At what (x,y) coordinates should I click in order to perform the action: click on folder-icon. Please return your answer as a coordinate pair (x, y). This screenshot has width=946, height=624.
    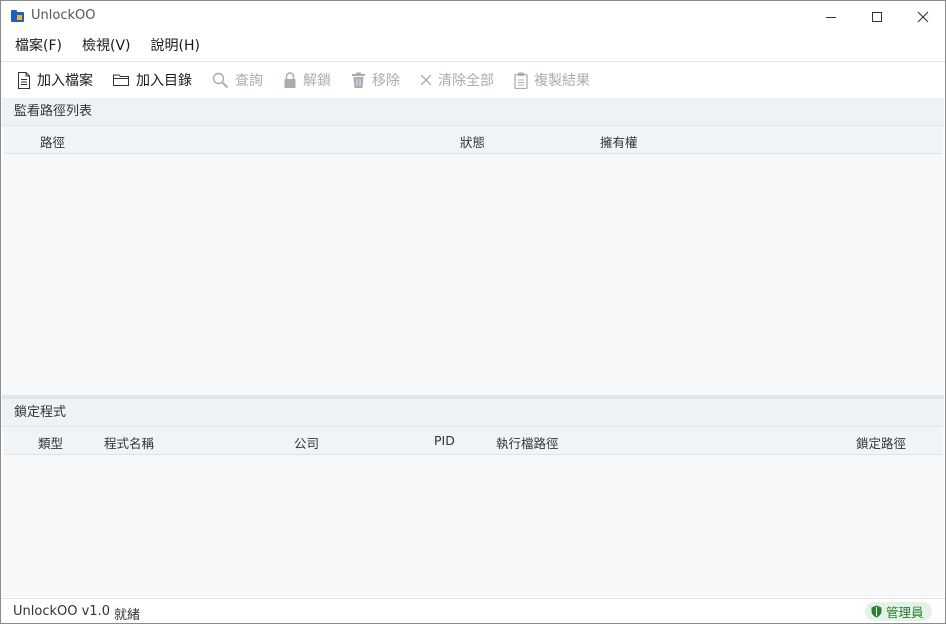
    Looking at the image, I should click on (121, 80).